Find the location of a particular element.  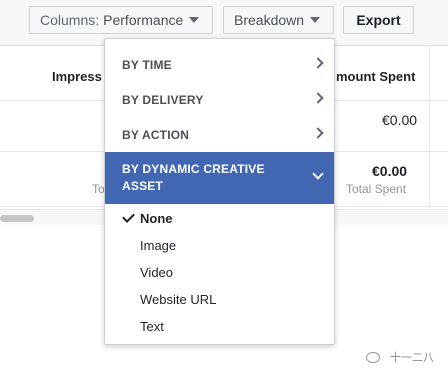

breakdown-dropdown-button: Breakdown is located at coordinates (278, 20).